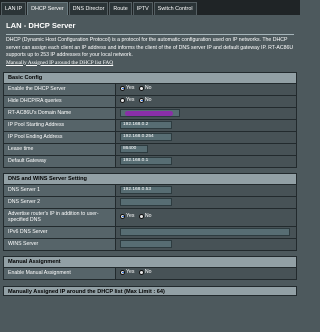 This screenshot has width=320, height=332. Describe the element at coordinates (41, 25) in the screenshot. I see `page-title: LAN - DHCP Server` at that location.